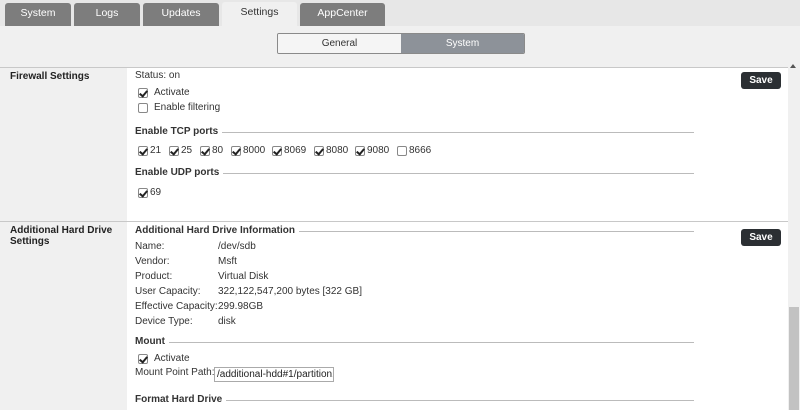 This screenshot has height=410, width=800. I want to click on enable-filtering-checkbox, so click(143, 108).